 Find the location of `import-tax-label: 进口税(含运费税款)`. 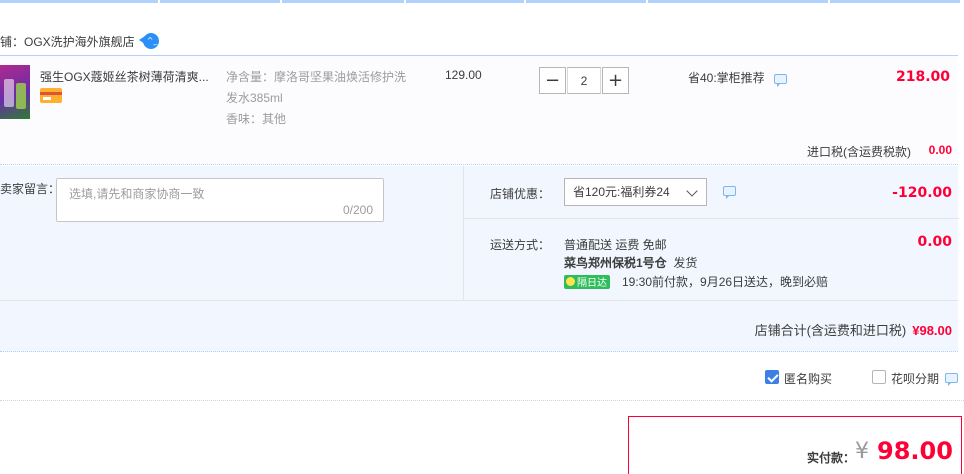

import-tax-label: 进口税(含运费税款) is located at coordinates (859, 152).